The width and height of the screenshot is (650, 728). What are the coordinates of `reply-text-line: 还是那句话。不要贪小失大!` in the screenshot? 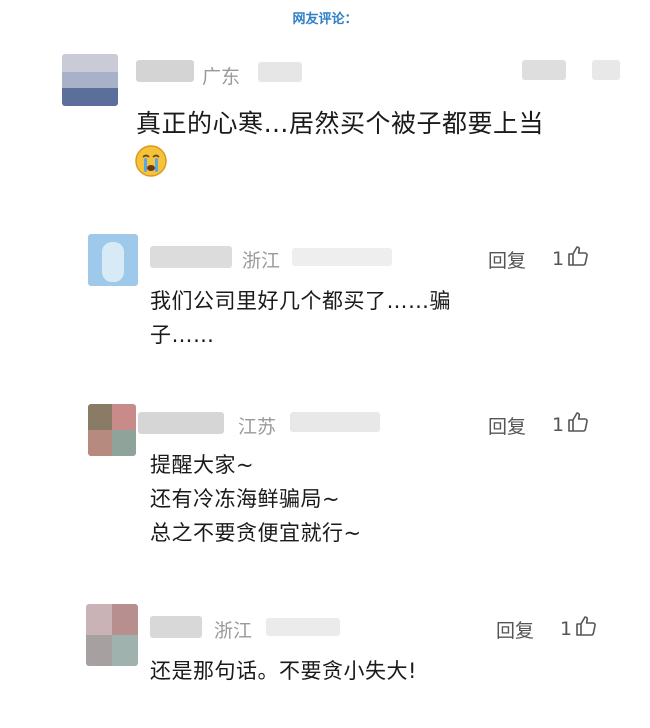 It's located at (283, 671).